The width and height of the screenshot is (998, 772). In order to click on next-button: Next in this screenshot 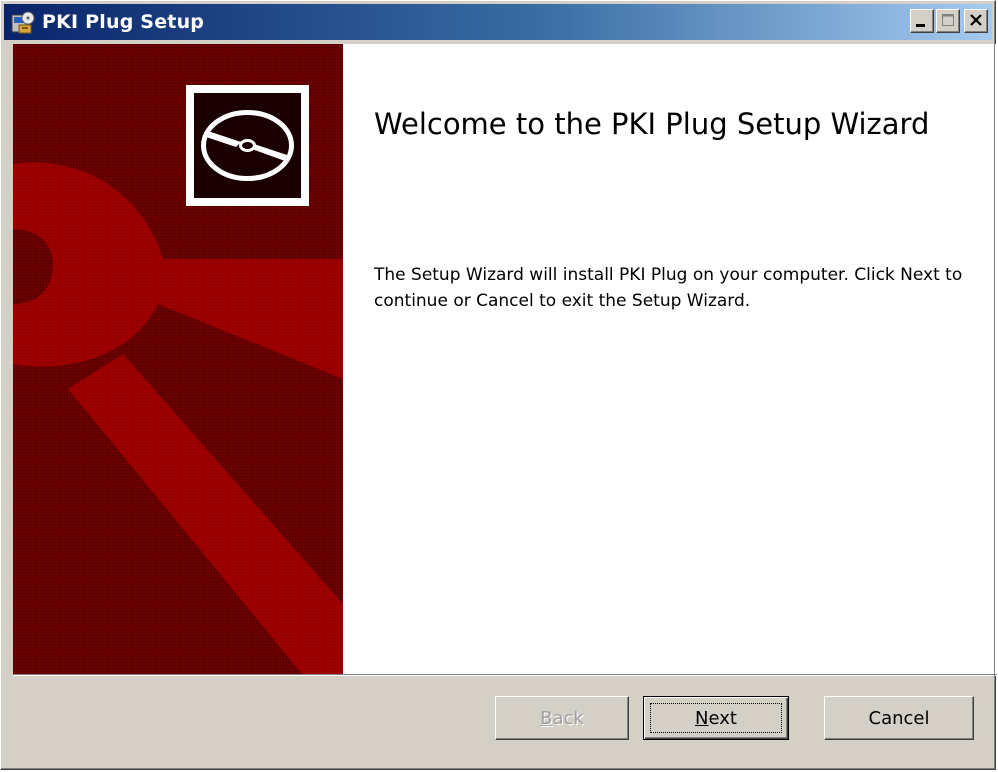, I will do `click(716, 718)`.